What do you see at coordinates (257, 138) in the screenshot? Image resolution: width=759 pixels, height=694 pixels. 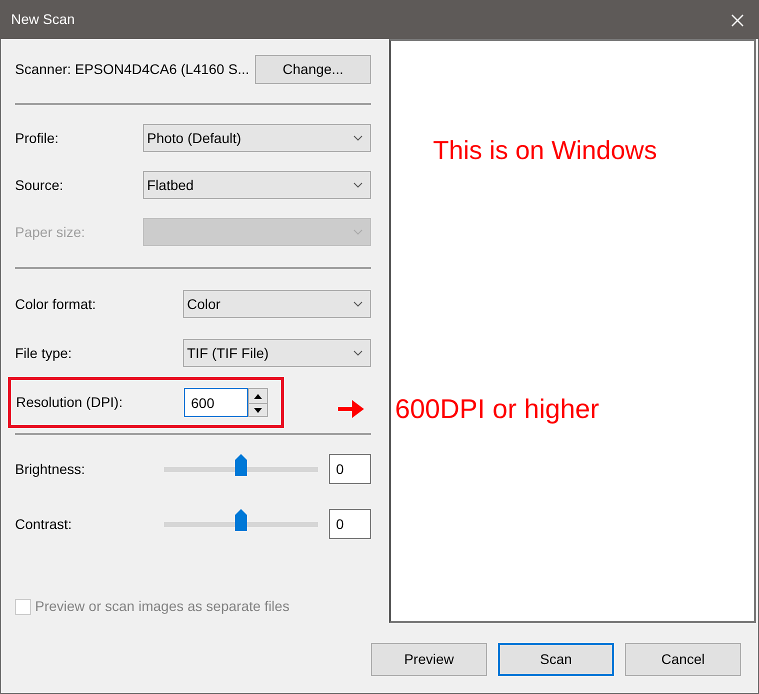 I see `dropdown: Photo (Default)` at bounding box center [257, 138].